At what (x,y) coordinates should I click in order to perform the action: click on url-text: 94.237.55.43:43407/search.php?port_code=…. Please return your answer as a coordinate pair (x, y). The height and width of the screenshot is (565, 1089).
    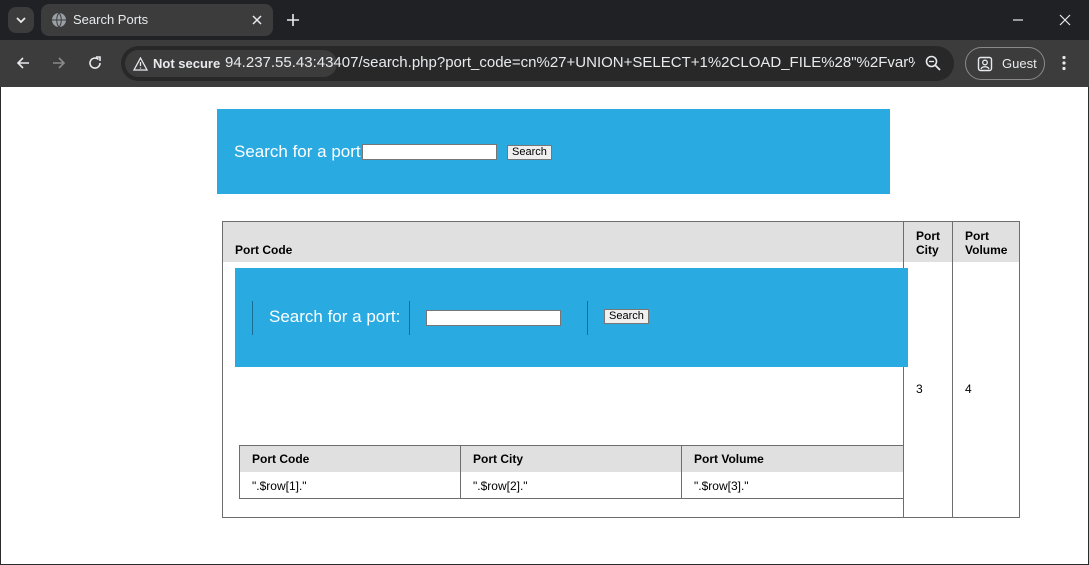
    Looking at the image, I should click on (570, 62).